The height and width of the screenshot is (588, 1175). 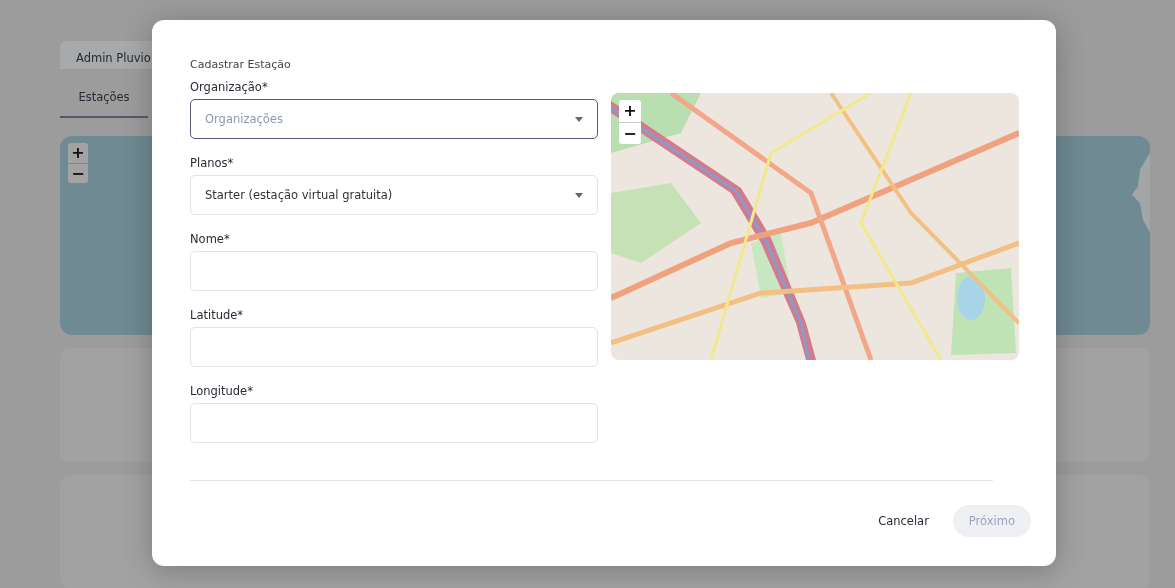 I want to click on zoom-out-button: −, so click(x=78, y=173).